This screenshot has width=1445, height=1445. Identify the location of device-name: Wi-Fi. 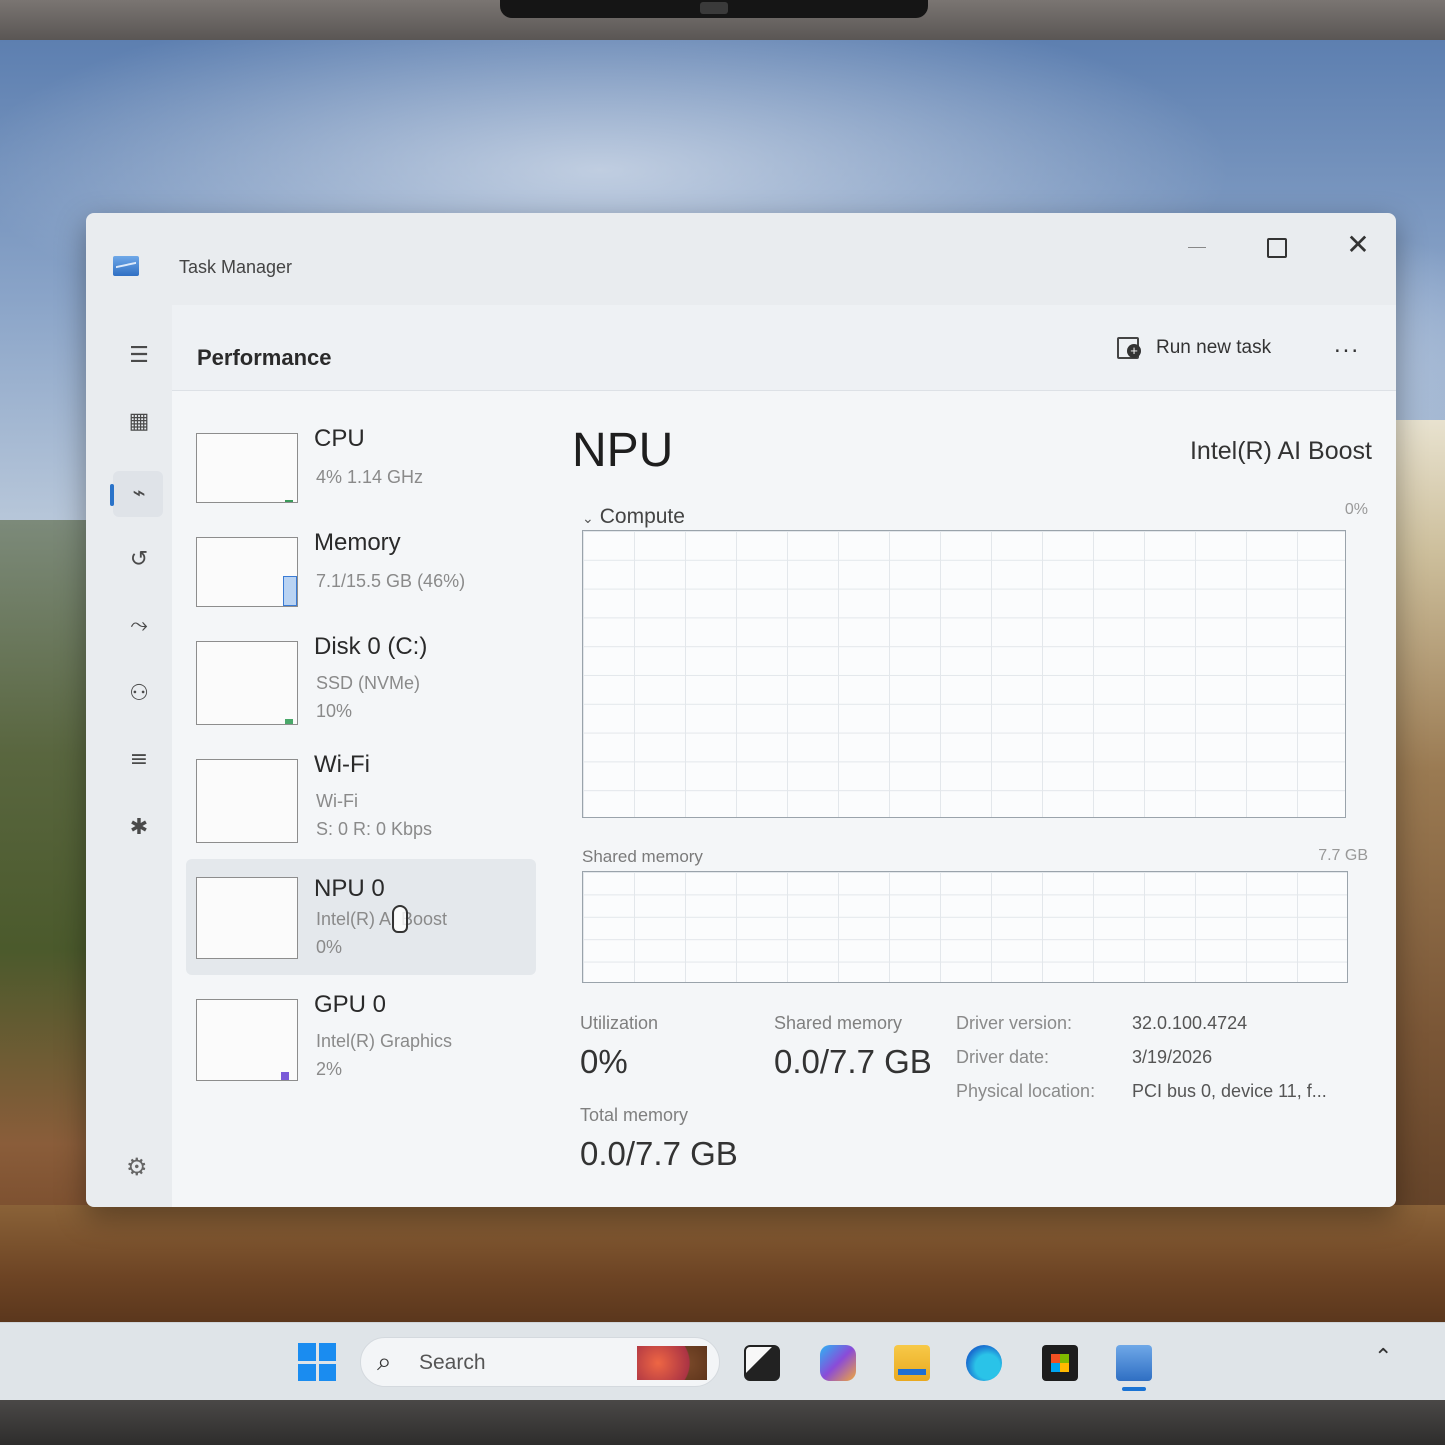
(342, 764).